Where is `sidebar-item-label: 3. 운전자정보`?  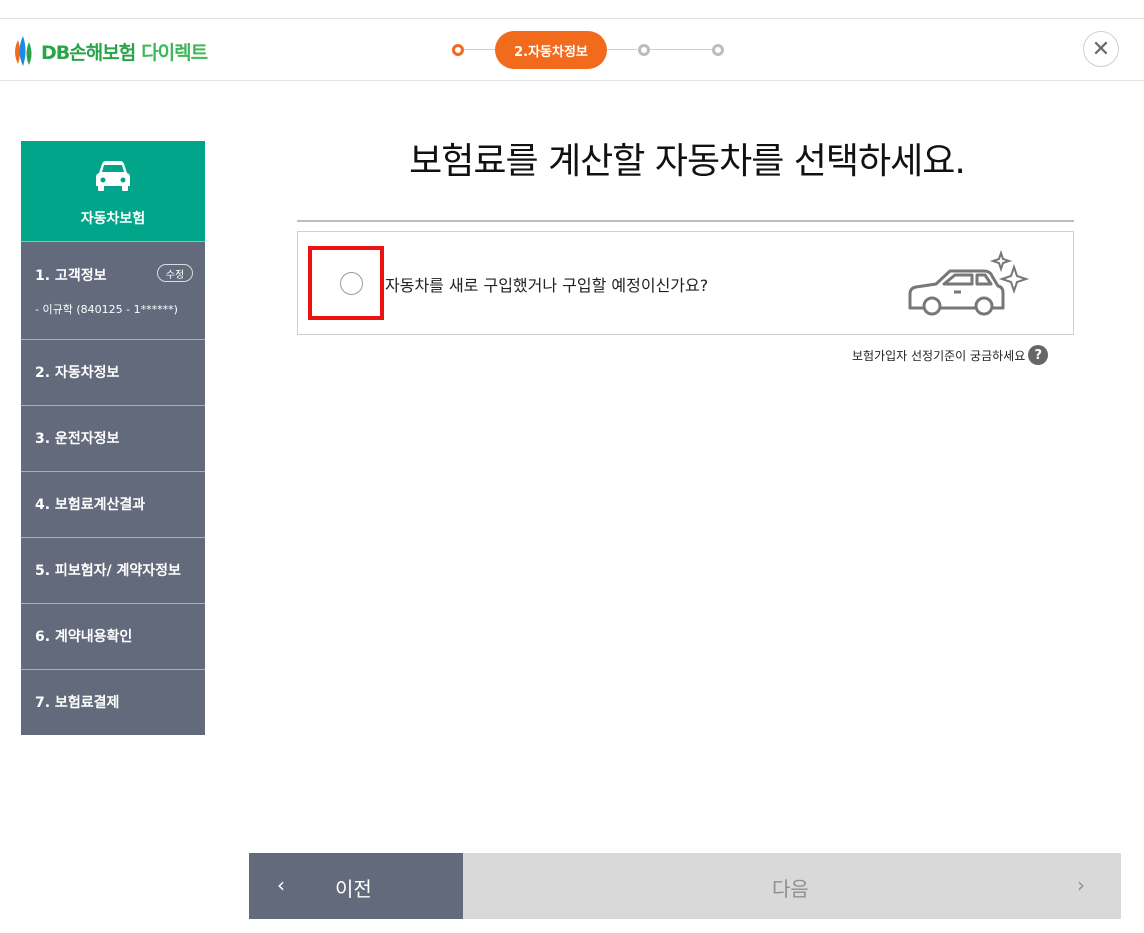
sidebar-item-label: 3. 운전자정보 is located at coordinates (77, 439).